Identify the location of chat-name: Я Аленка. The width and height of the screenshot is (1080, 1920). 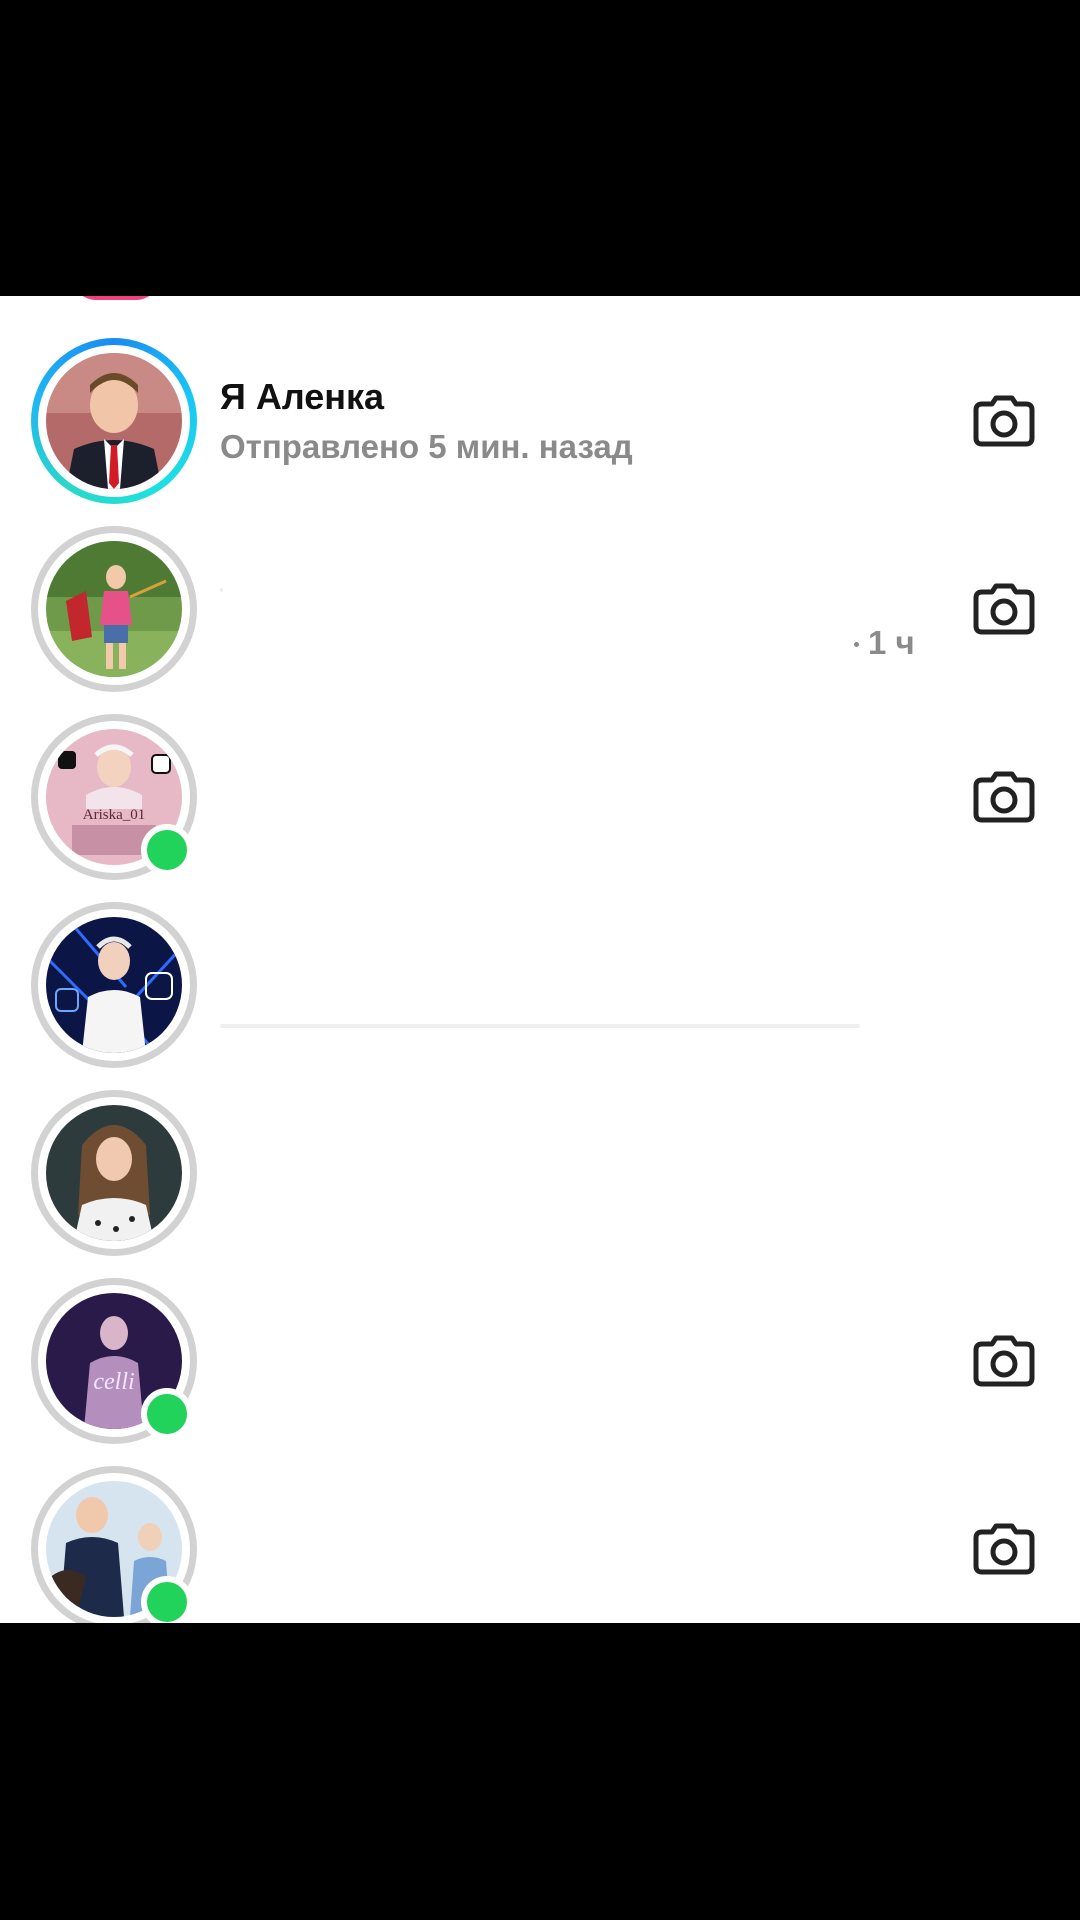
(302, 396).